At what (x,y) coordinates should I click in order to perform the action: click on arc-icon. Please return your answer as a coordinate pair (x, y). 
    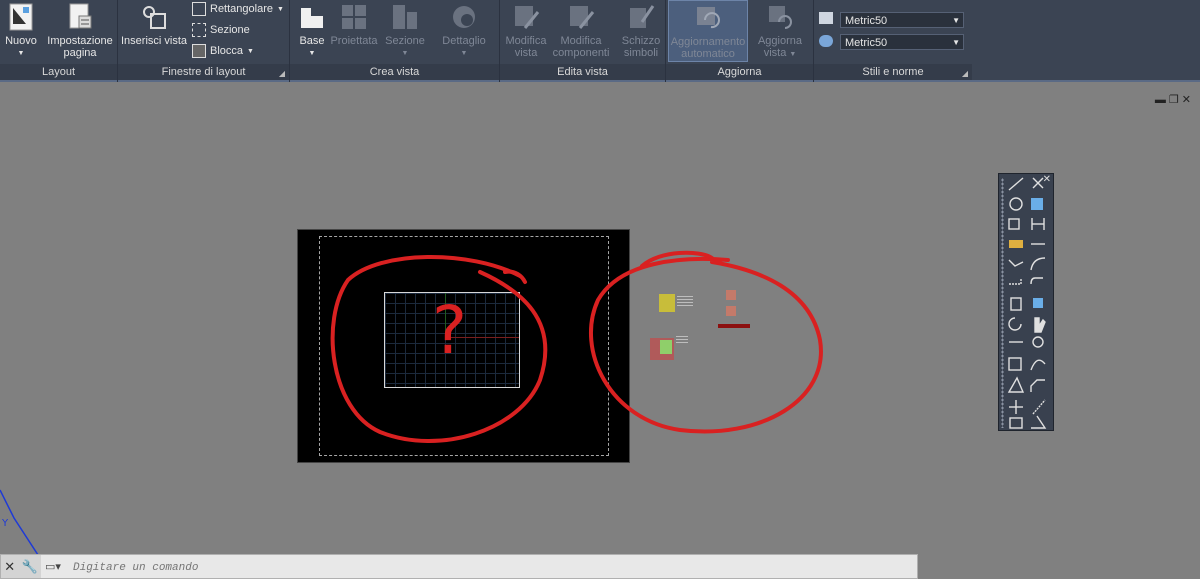
    Looking at the image, I should click on (1038, 264).